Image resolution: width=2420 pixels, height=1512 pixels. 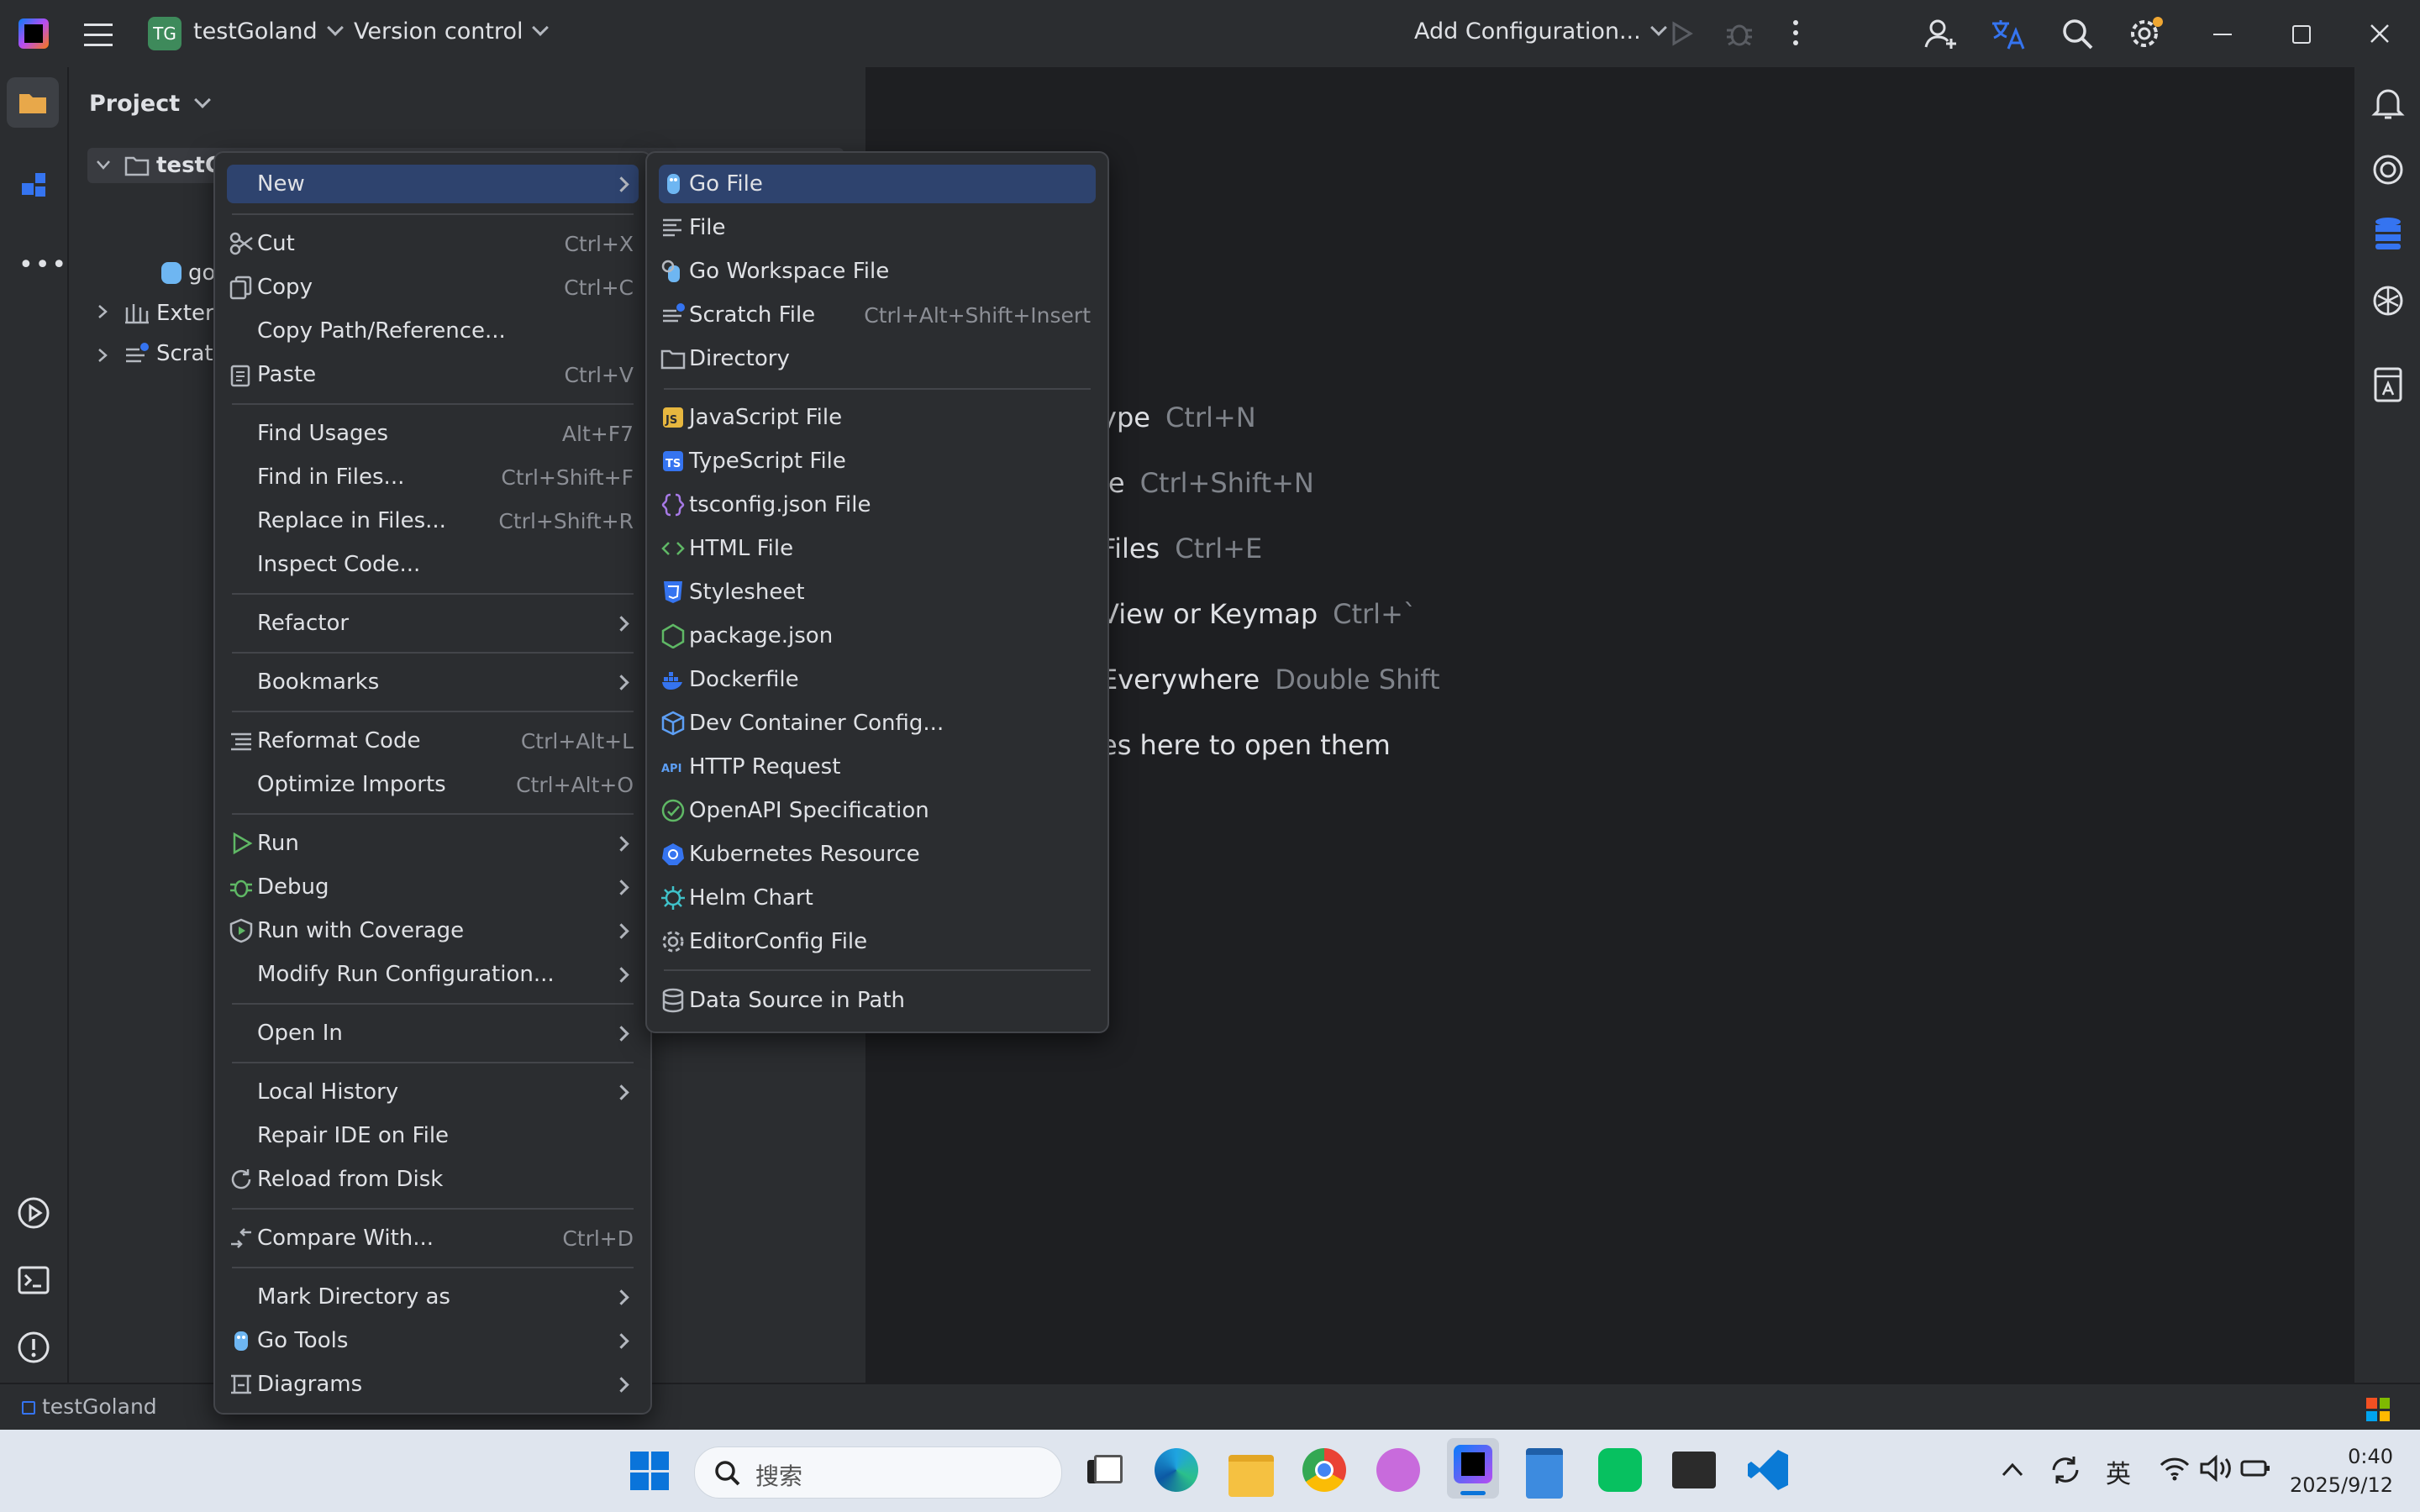 I want to click on debug-icon, so click(x=1739, y=33).